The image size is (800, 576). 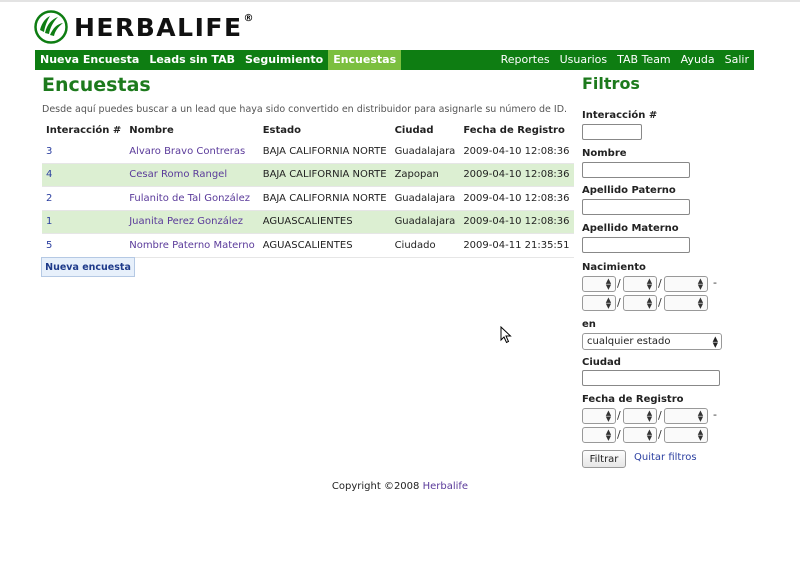 I want to click on col-nombre: Nombre, so click(x=191, y=130).